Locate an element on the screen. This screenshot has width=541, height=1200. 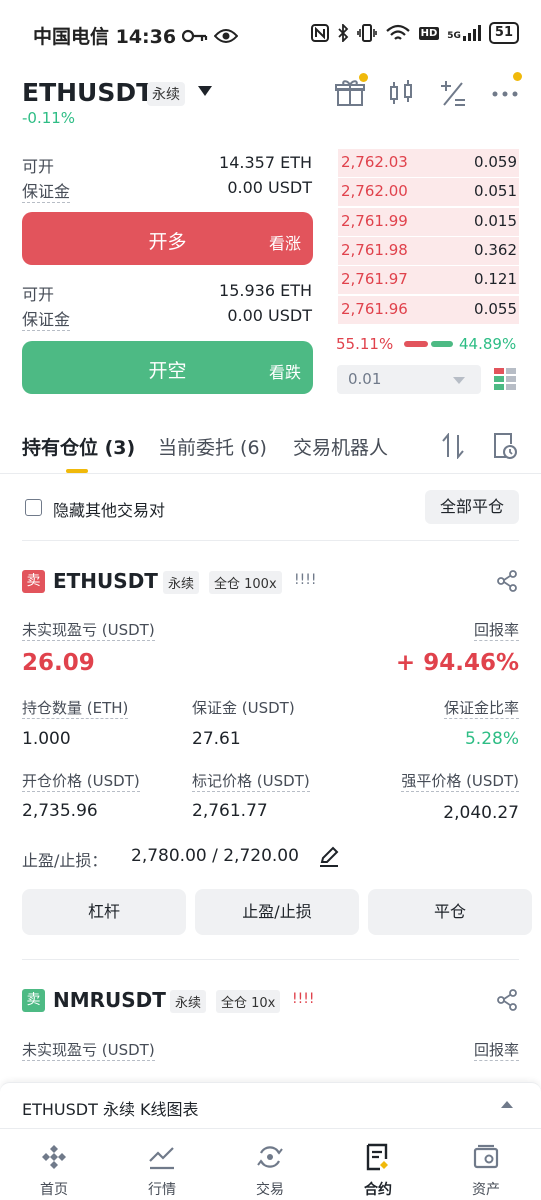
price-change: -0.11% is located at coordinates (49, 118).